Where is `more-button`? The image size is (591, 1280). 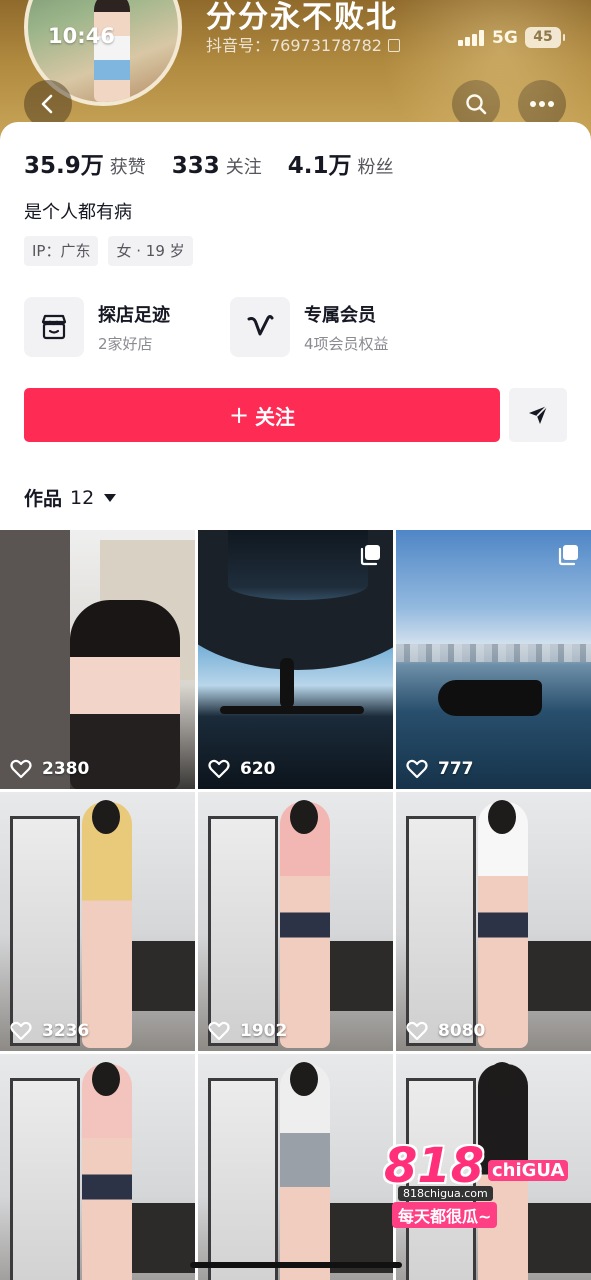 more-button is located at coordinates (542, 104).